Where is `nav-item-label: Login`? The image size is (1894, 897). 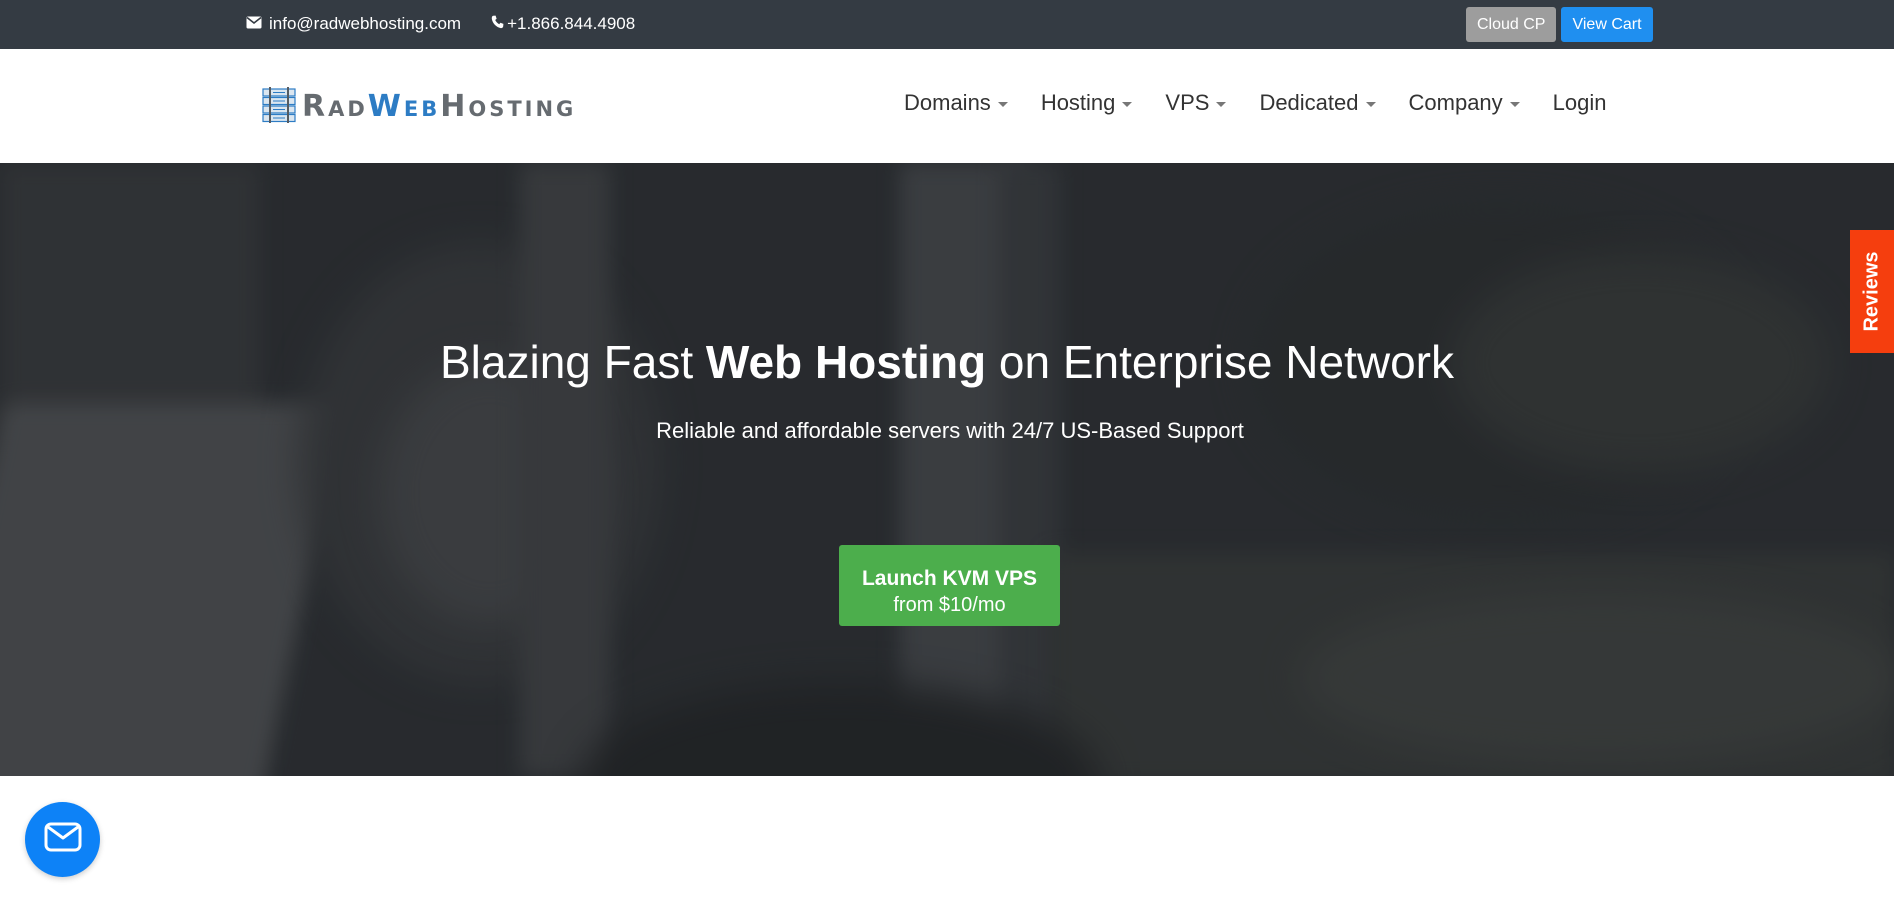
nav-item-label: Login is located at coordinates (1579, 102).